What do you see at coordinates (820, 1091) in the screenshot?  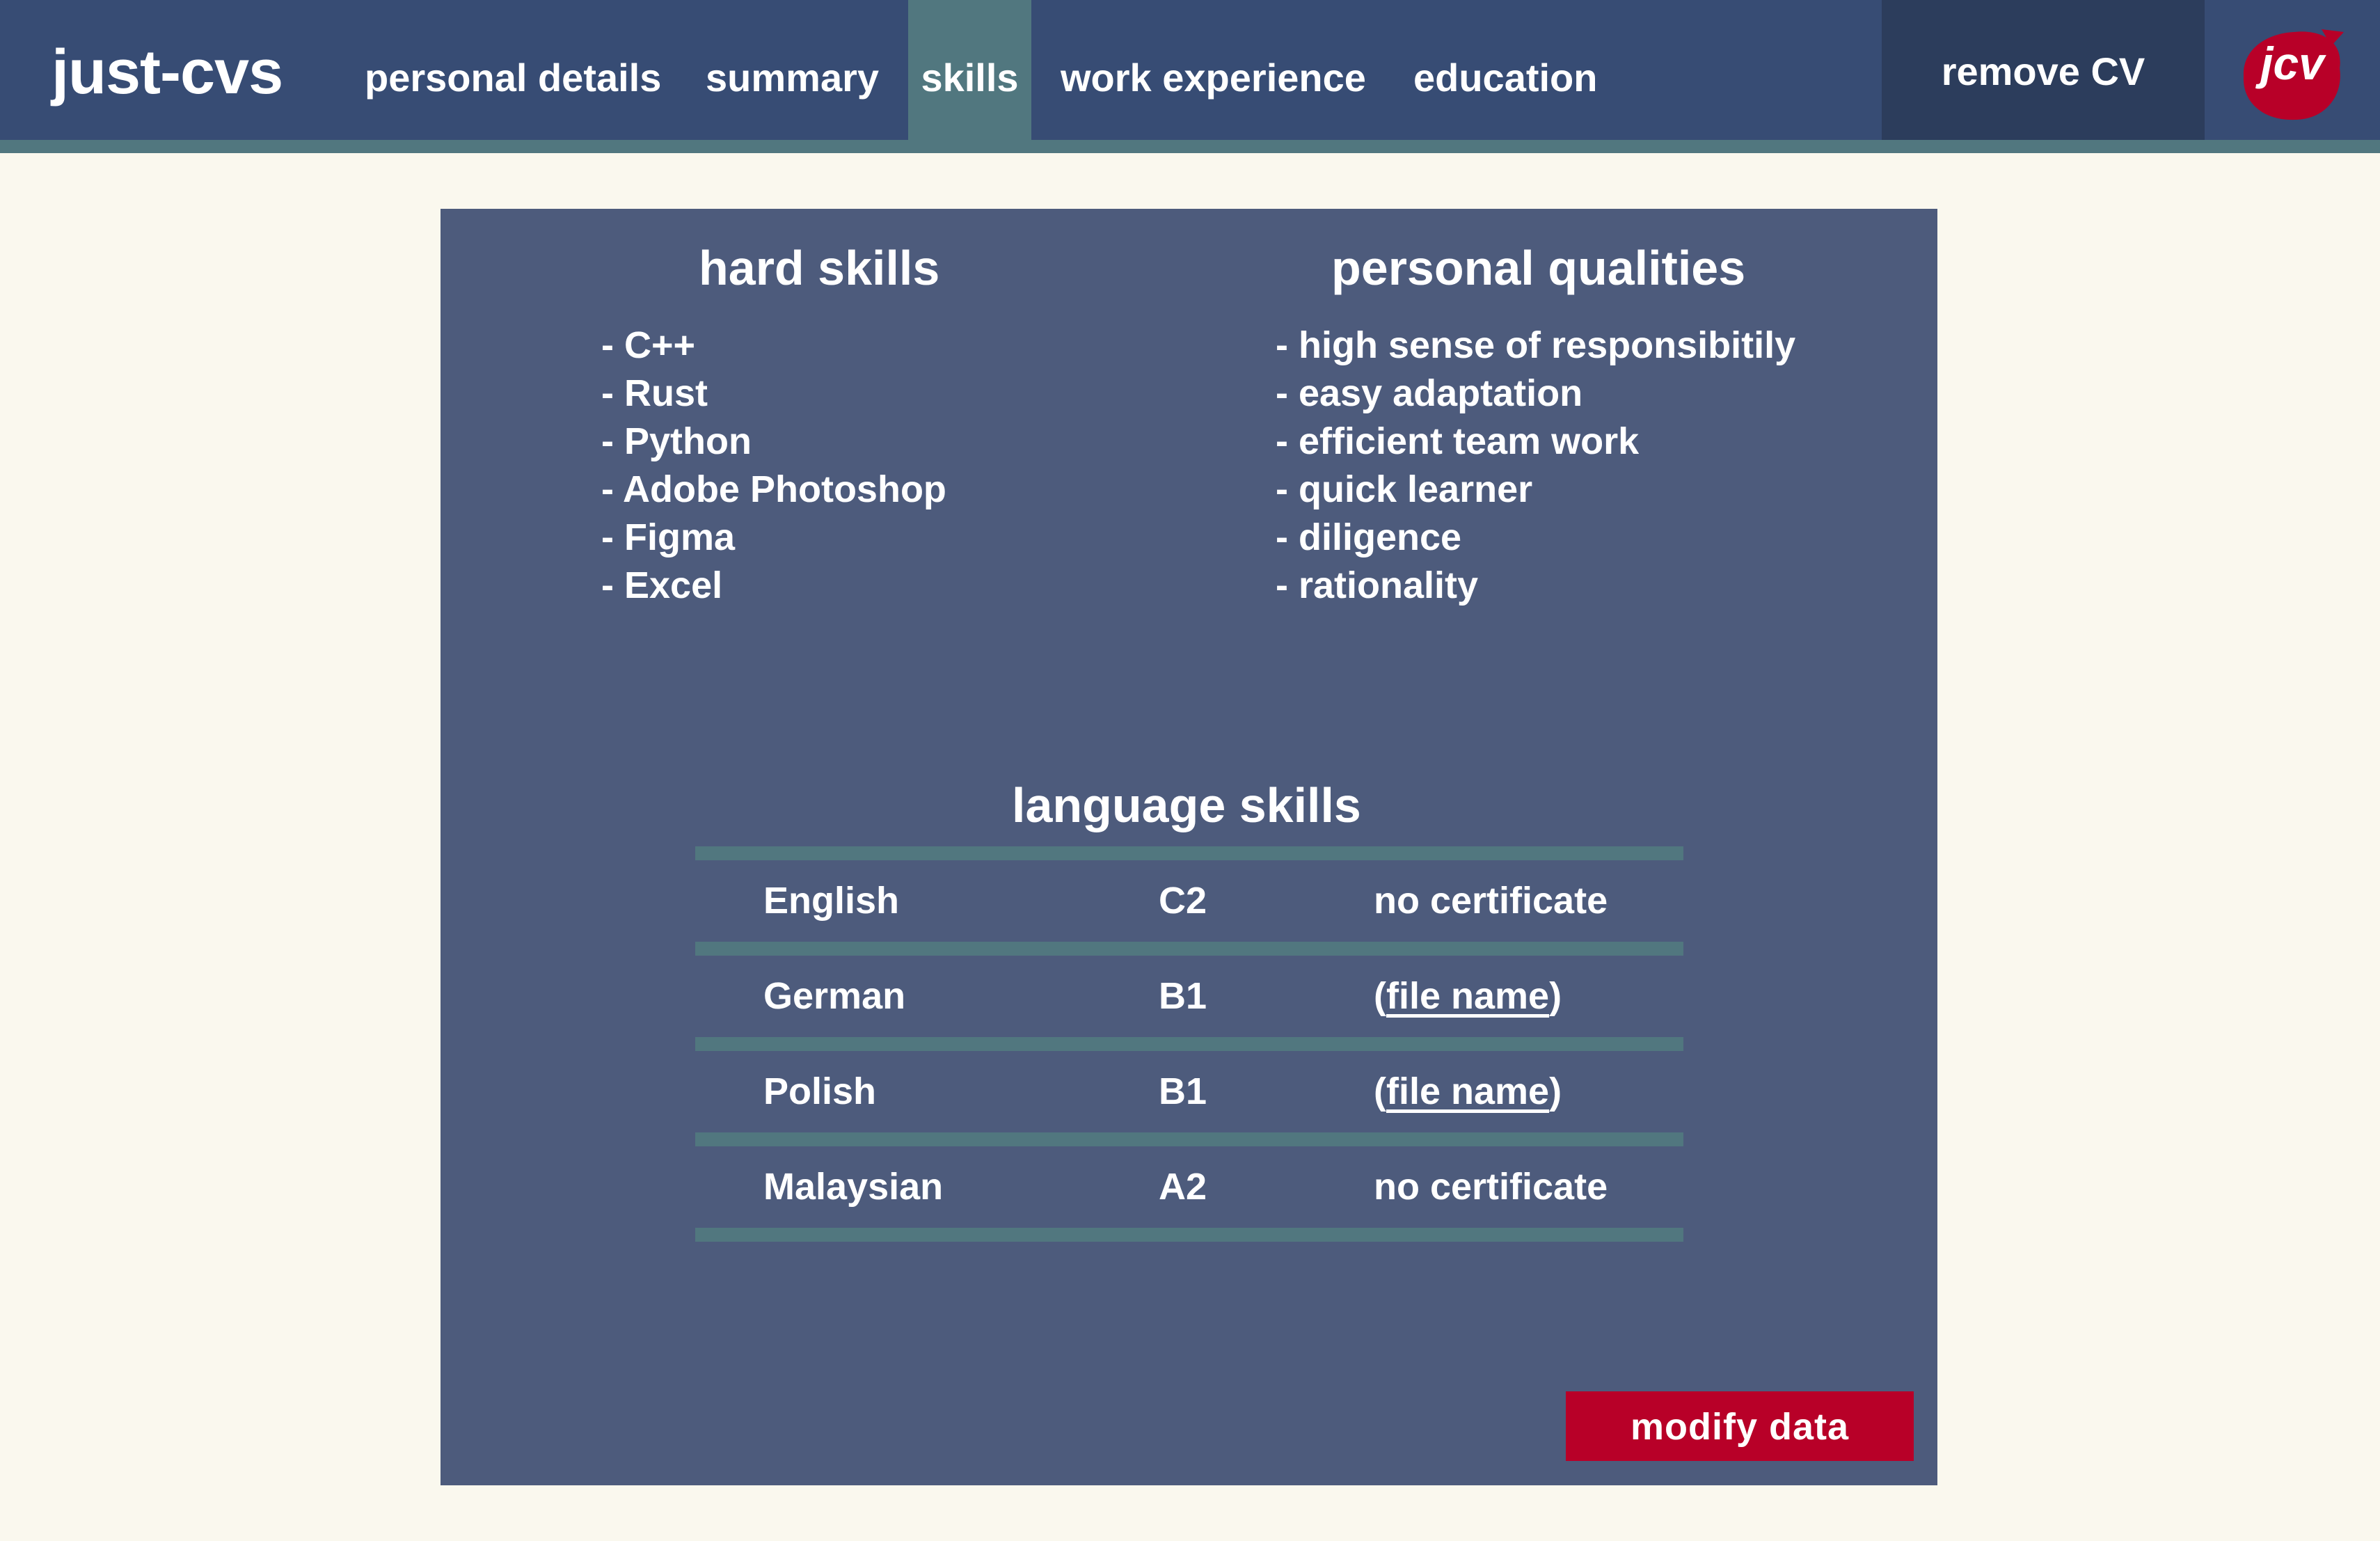 I see `language-name: Polish` at bounding box center [820, 1091].